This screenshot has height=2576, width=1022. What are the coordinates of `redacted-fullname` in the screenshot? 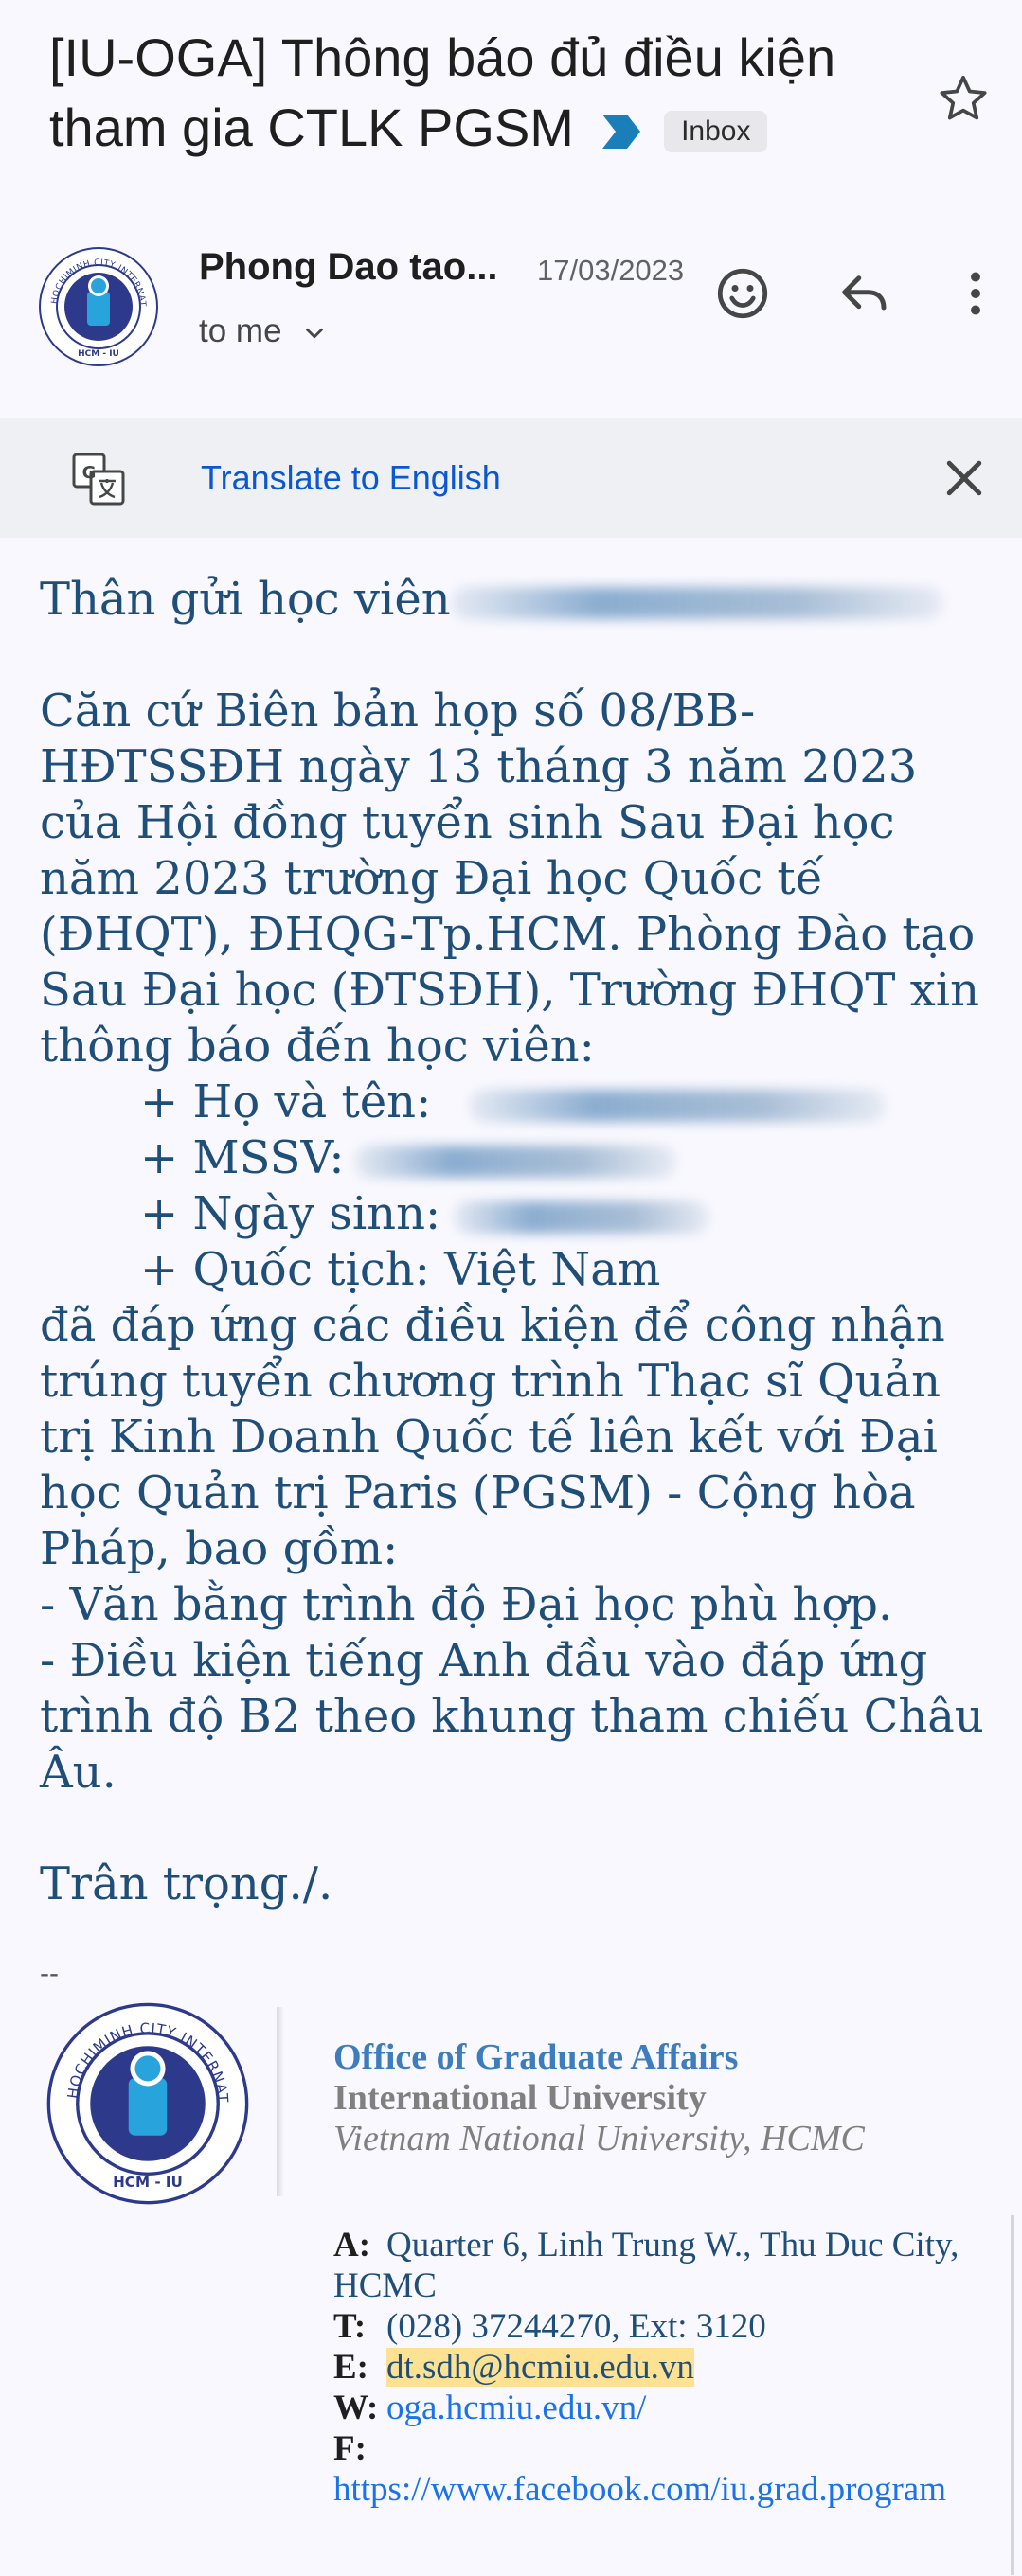 It's located at (678, 1106).